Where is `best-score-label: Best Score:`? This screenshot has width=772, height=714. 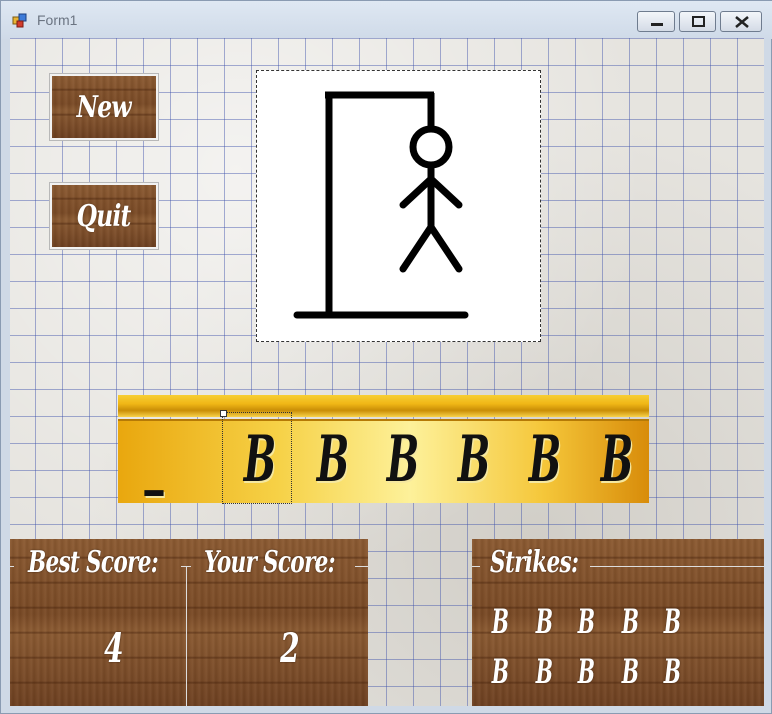
best-score-label: Best Score: is located at coordinates (93, 562).